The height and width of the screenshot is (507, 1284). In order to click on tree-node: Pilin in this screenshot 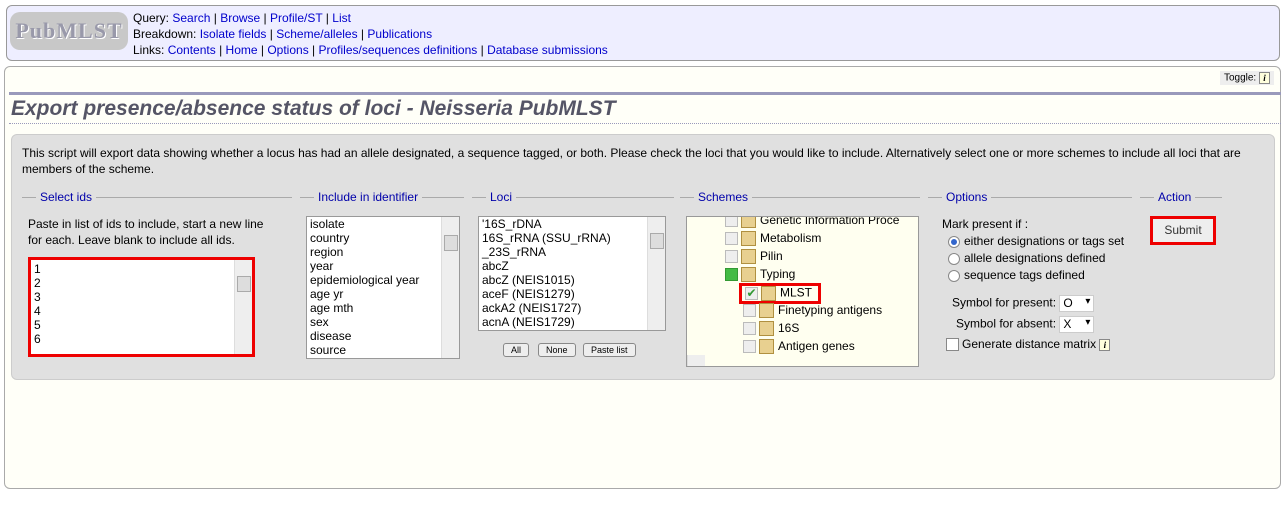, I will do `click(802, 256)`.